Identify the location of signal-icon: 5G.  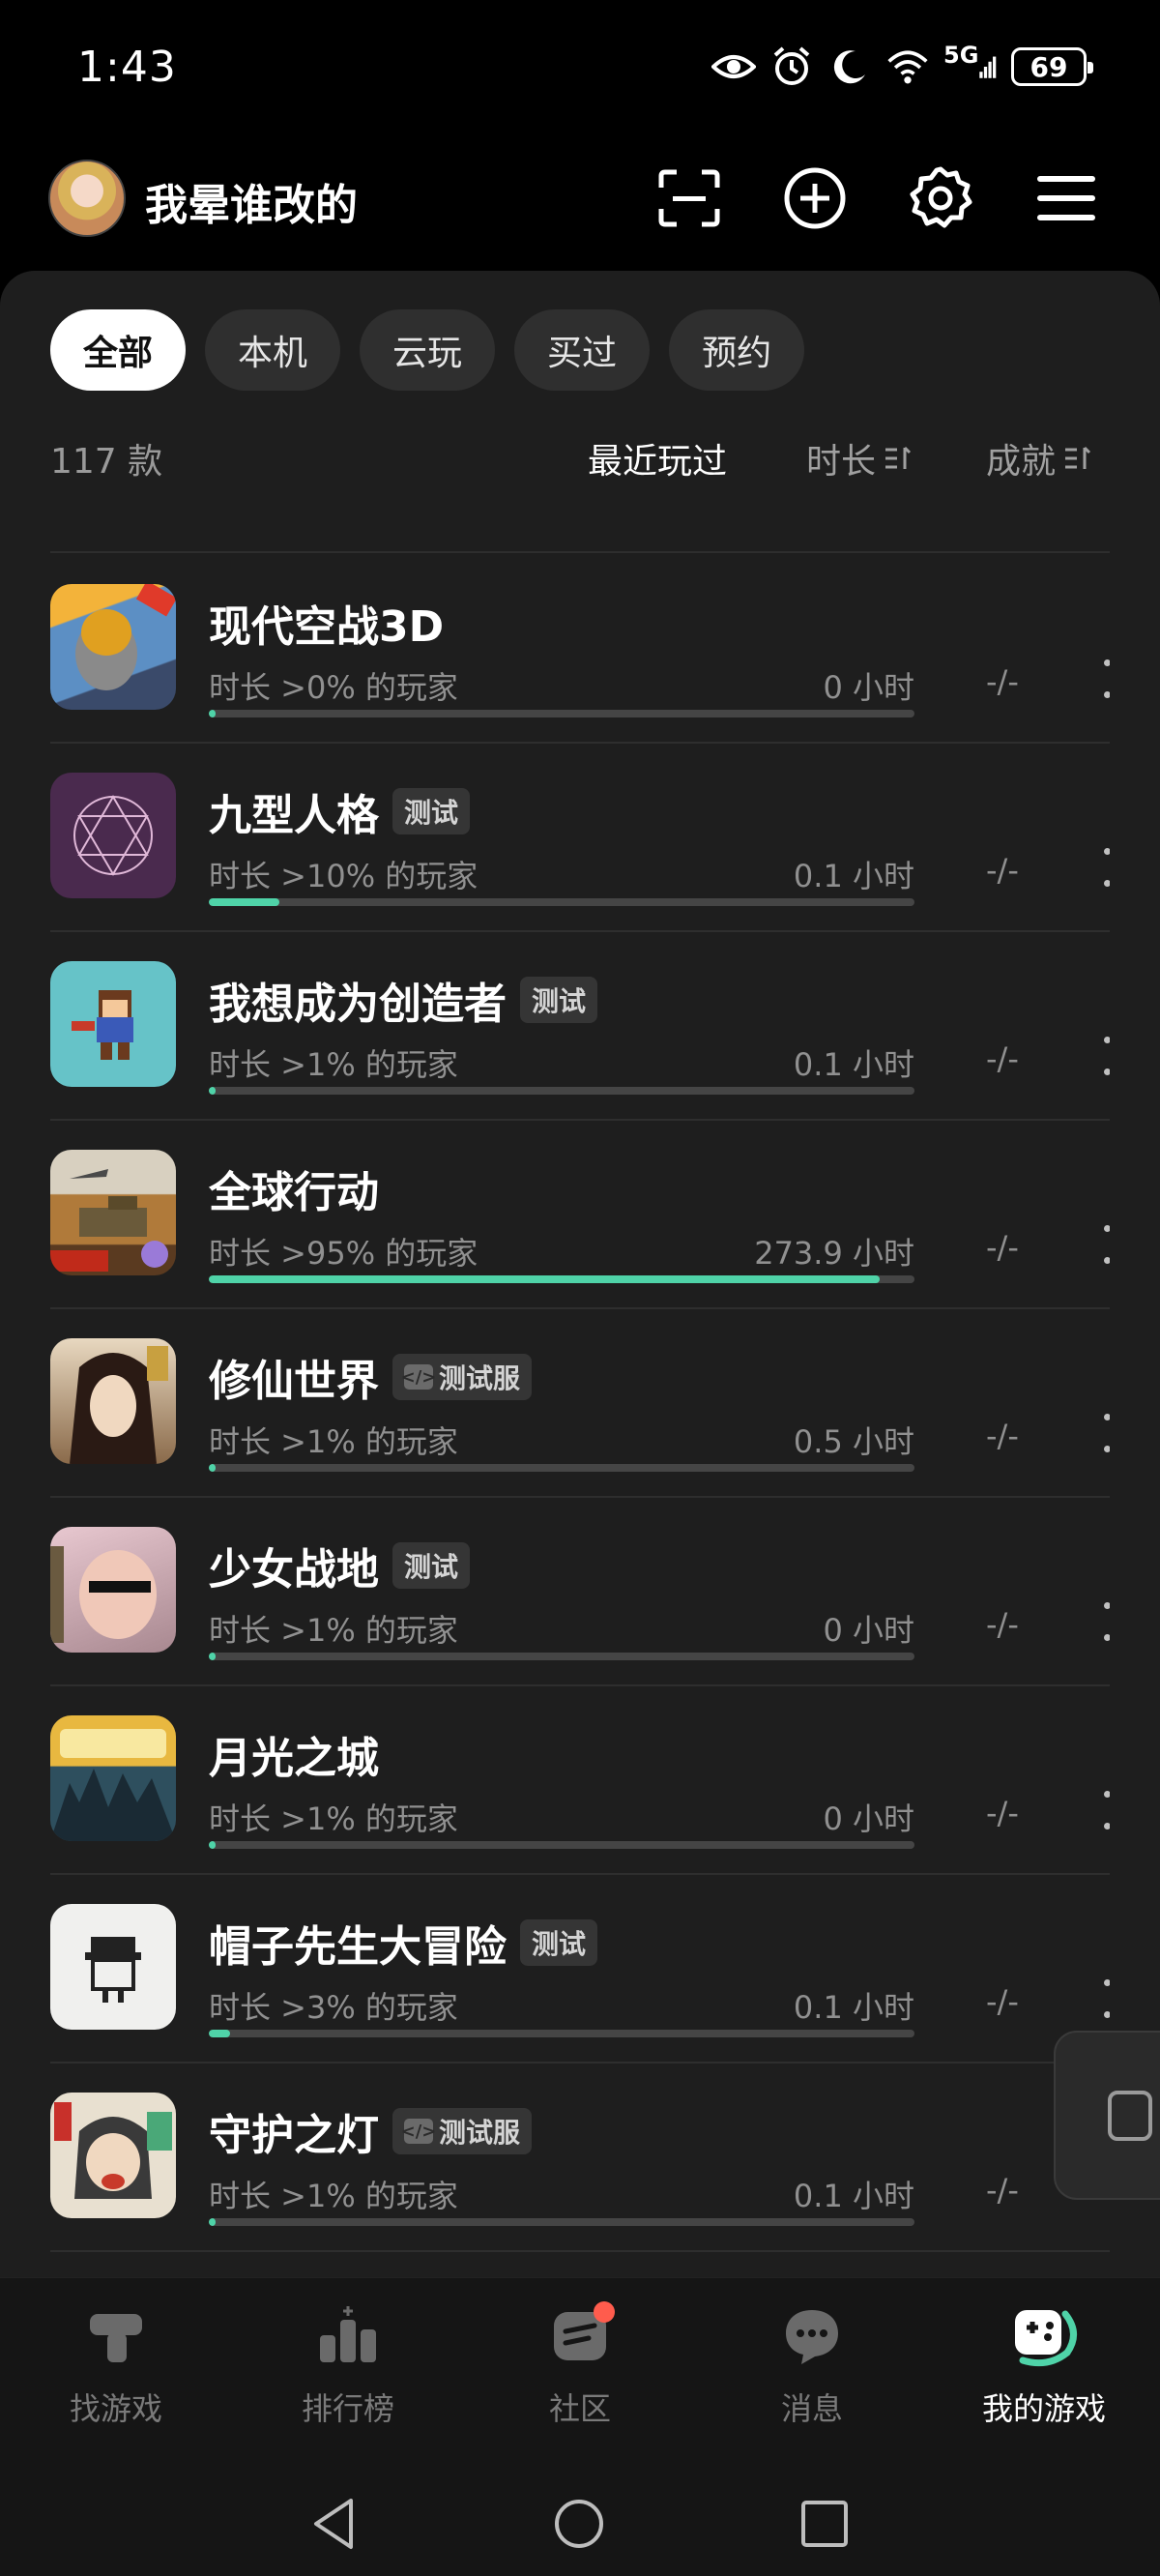
(971, 66).